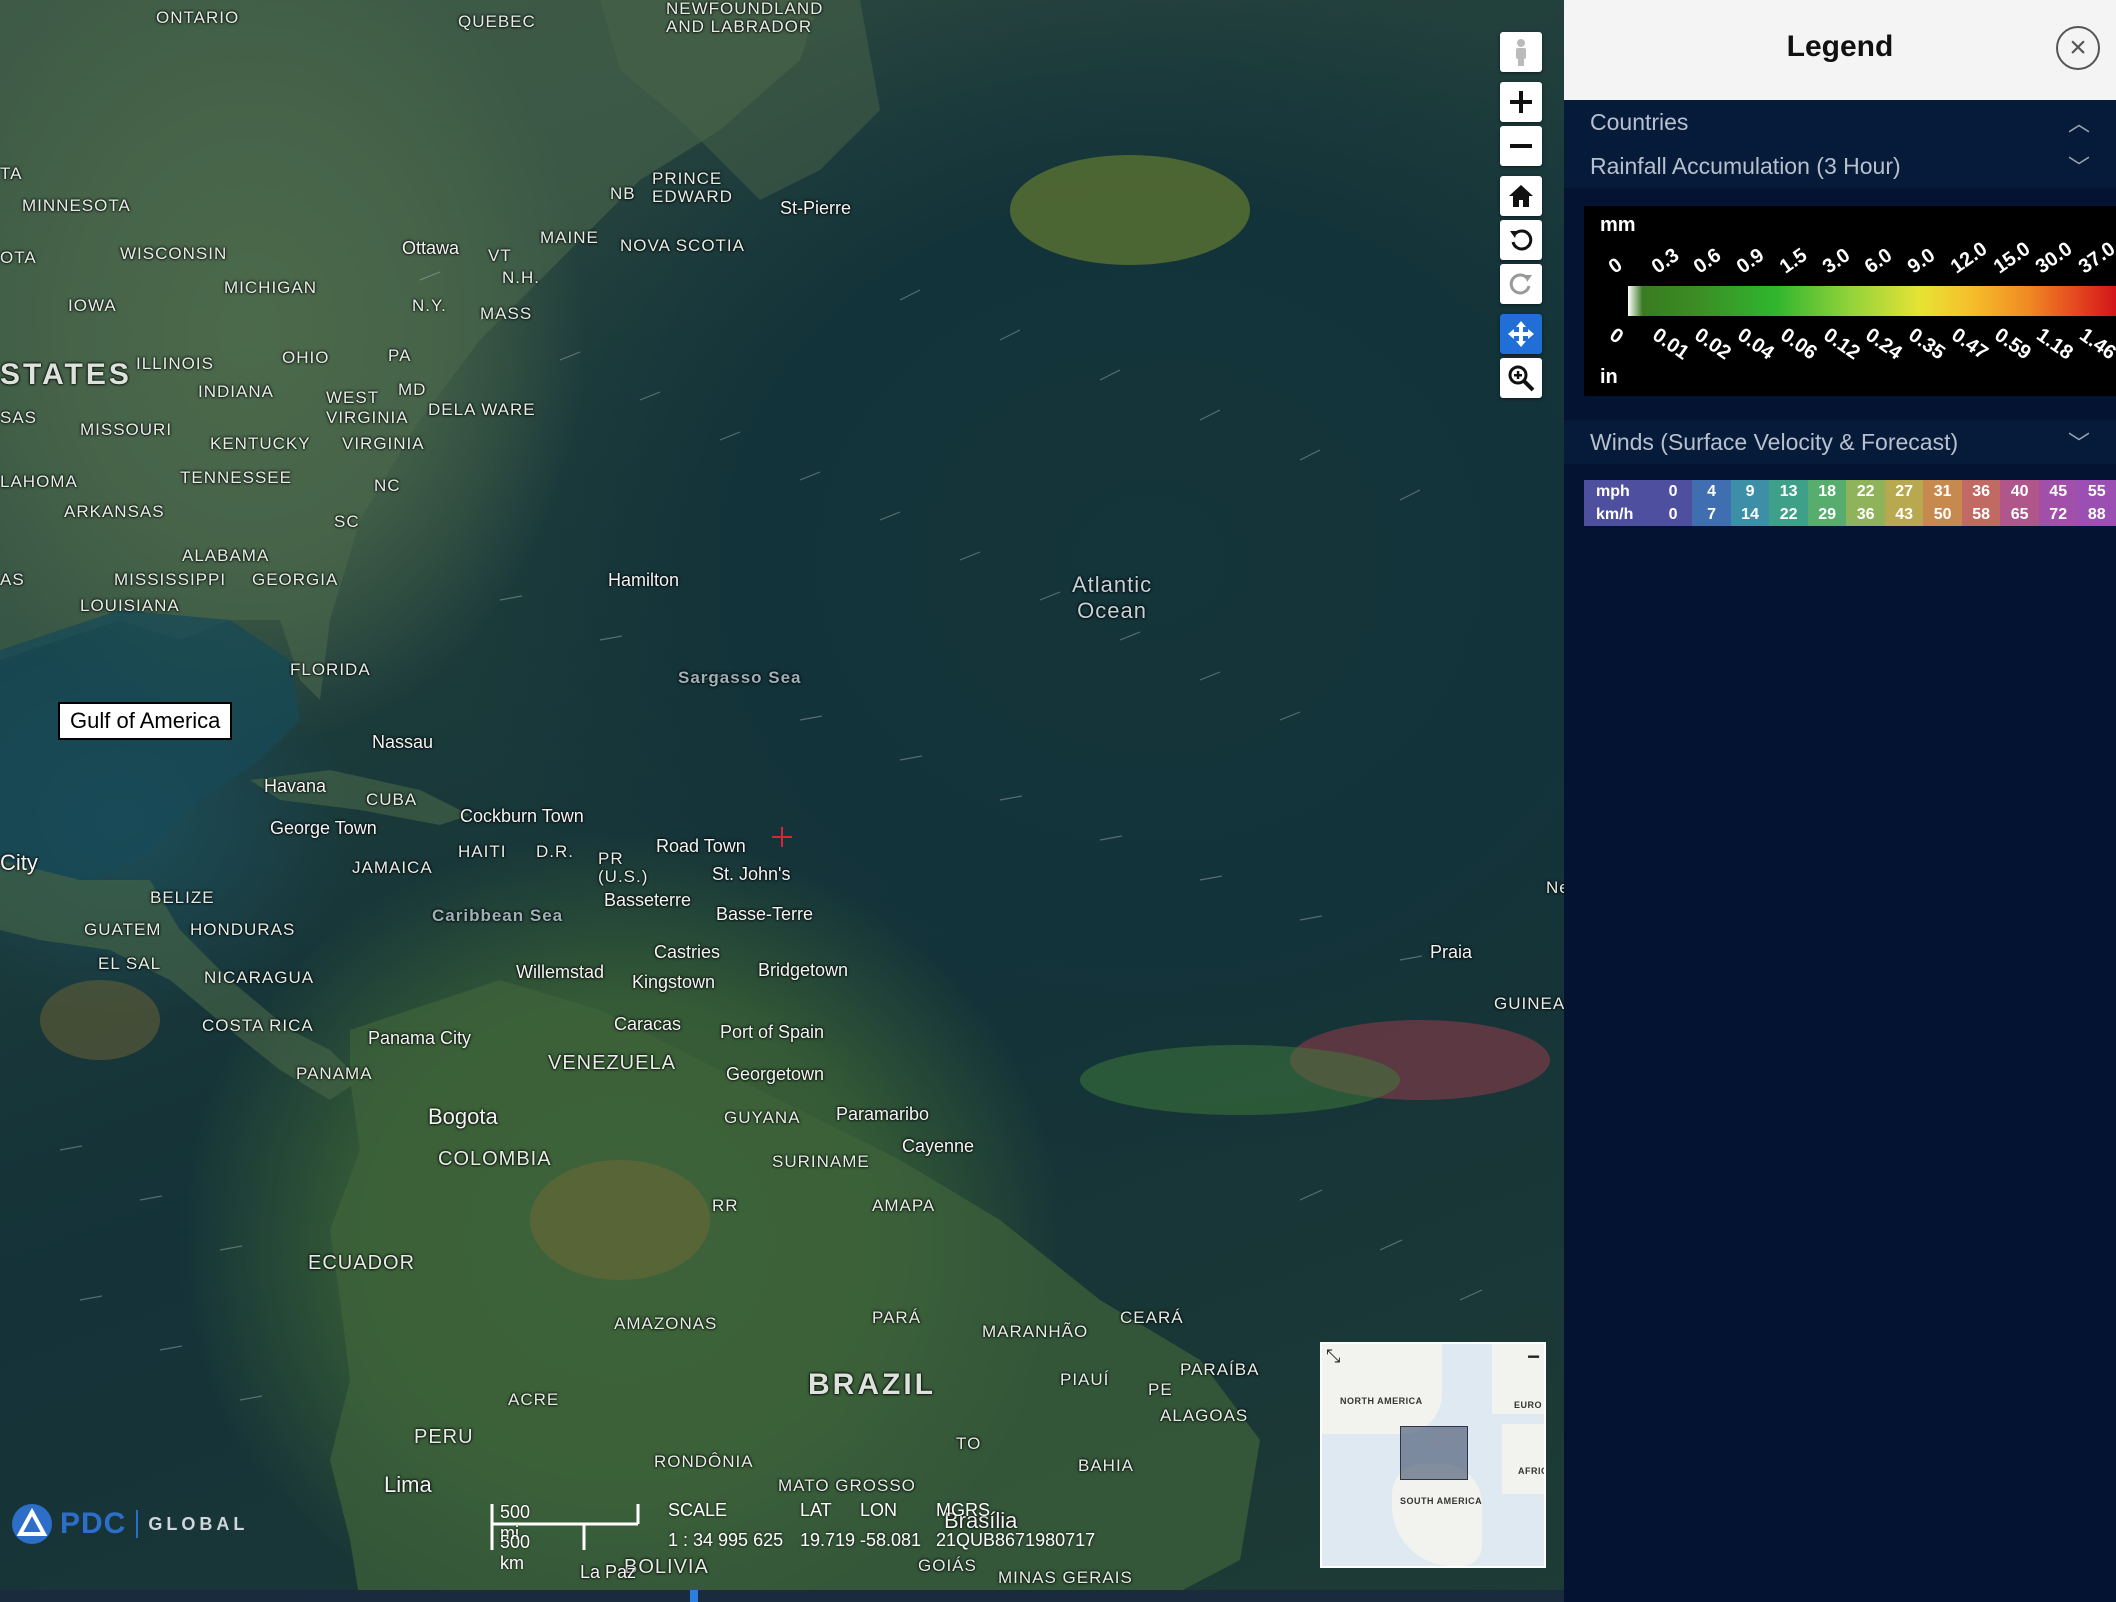 This screenshot has width=2116, height=1602. I want to click on pan-button, so click(1521, 334).